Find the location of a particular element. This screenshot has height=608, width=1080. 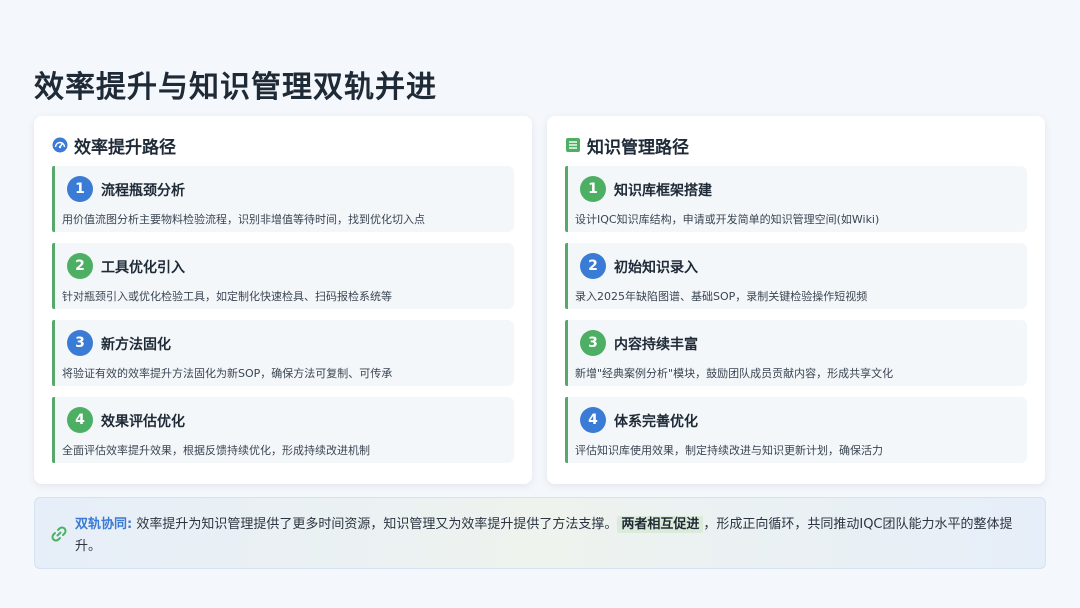

step-description: 评估知识库使用效果，制定持续改进与知识更新计划，确保活力 is located at coordinates (729, 450).